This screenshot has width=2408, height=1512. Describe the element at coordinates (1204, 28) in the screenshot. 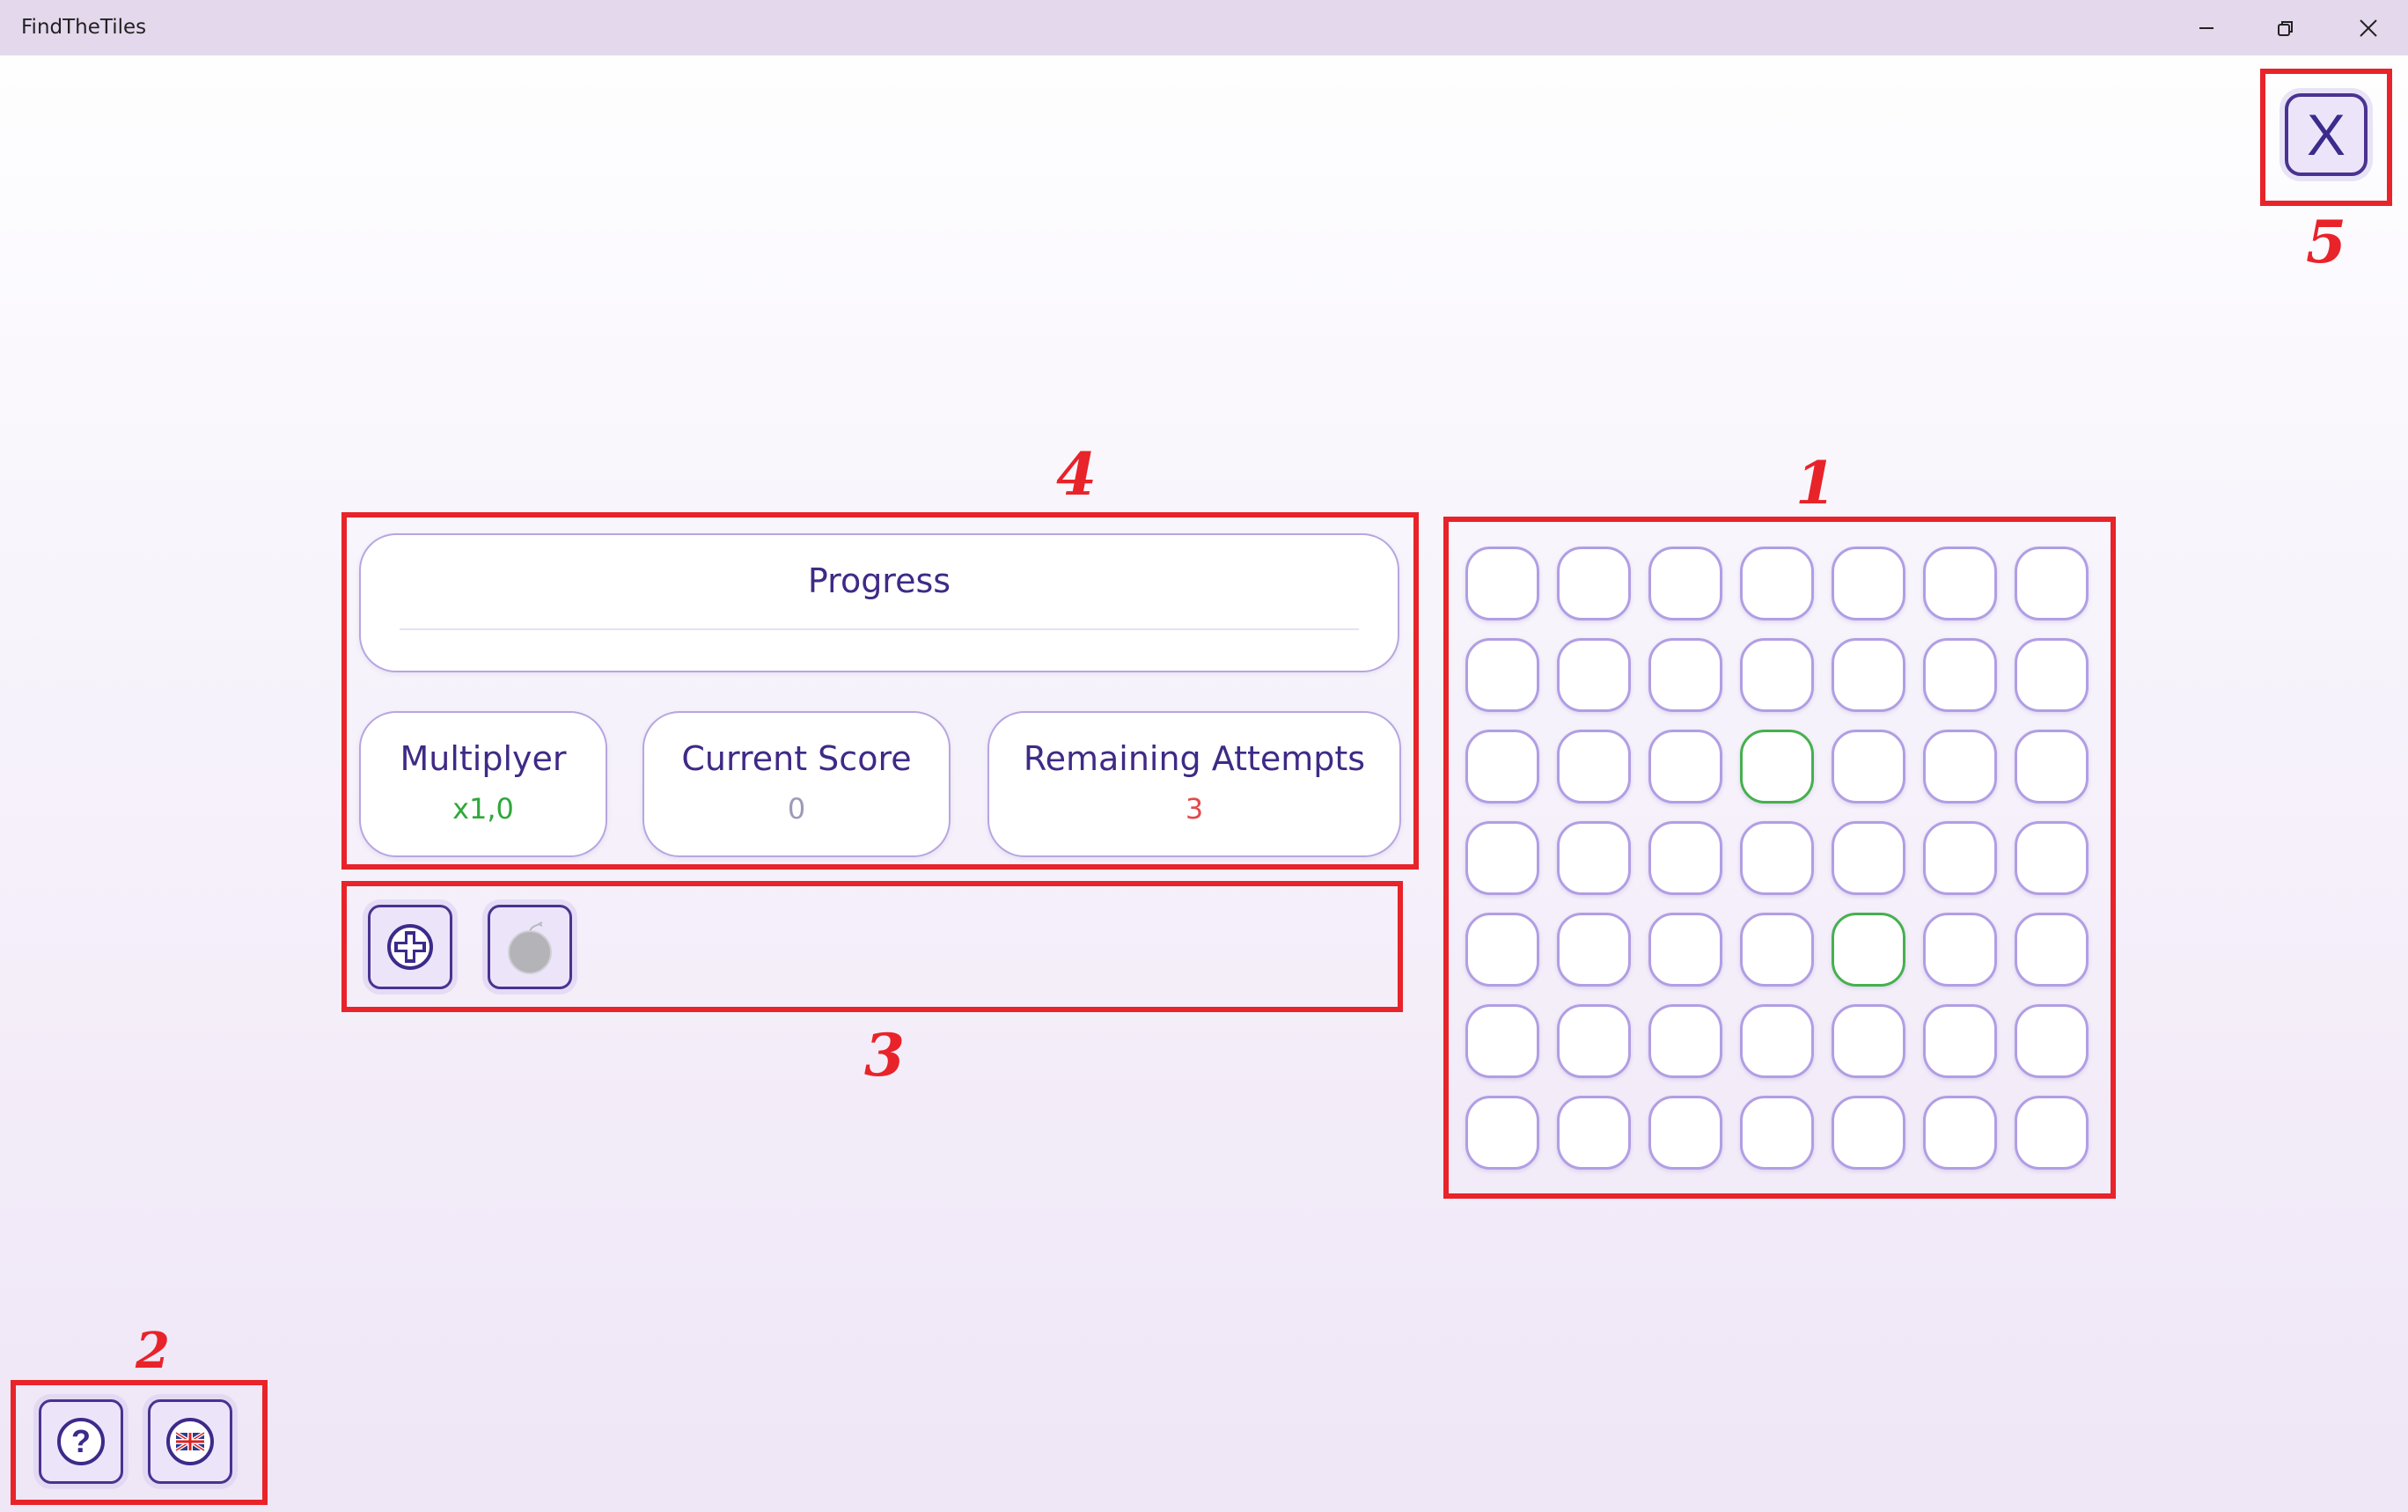

I see `title-bar: FindTheTiles` at that location.